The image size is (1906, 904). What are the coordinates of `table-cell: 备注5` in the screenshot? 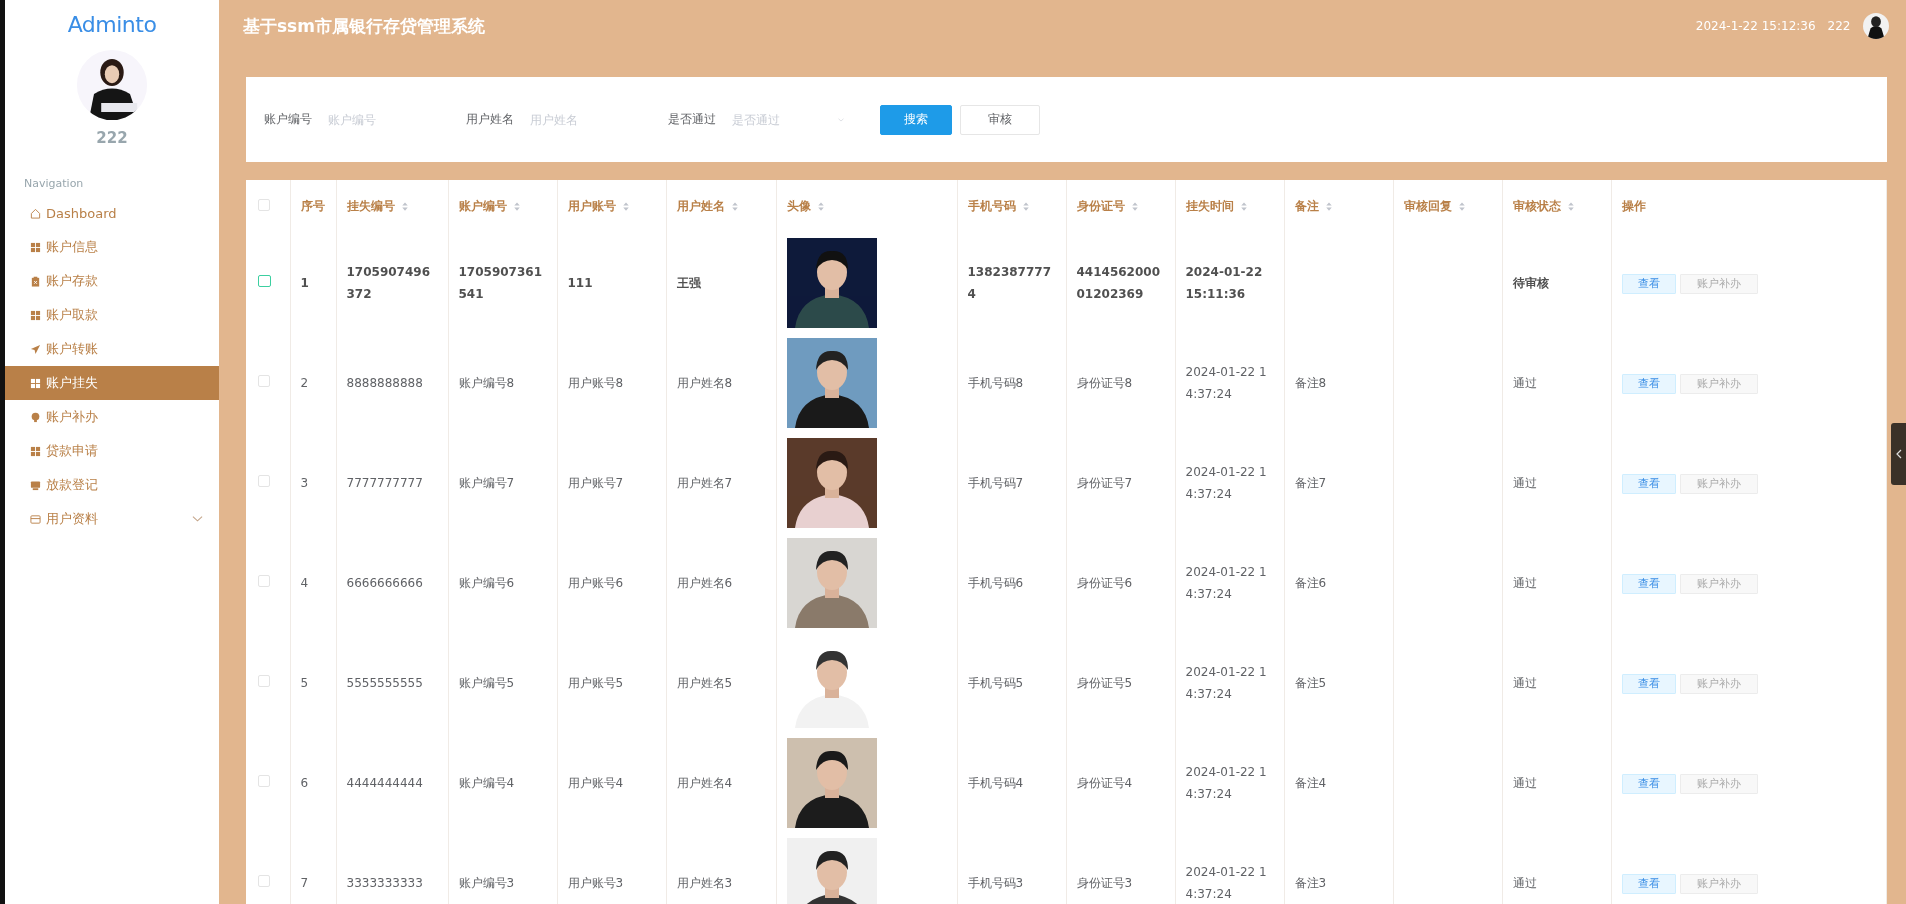 It's located at (1310, 683).